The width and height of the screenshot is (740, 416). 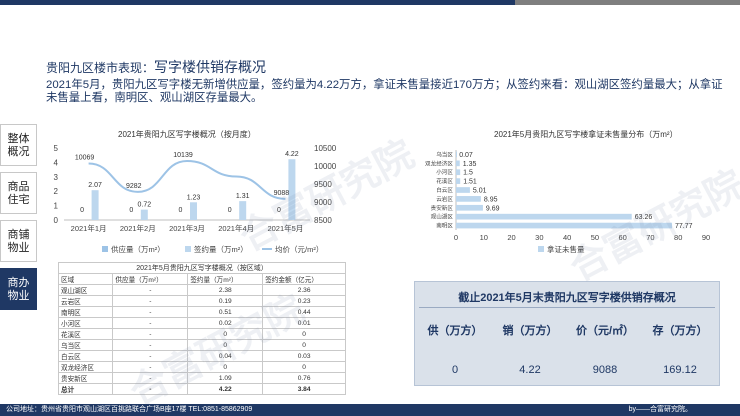 I want to click on nav-item-retail: 商铺物业, so click(x=18, y=241).